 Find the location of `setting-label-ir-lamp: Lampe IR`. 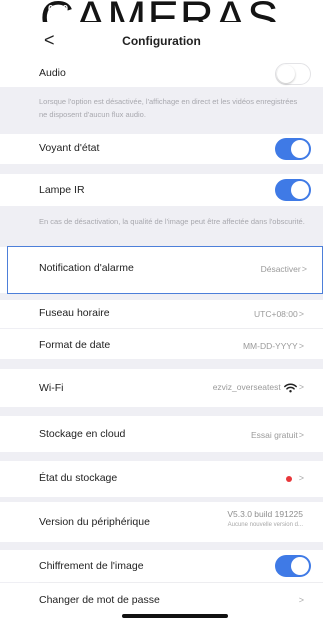

setting-label-ir-lamp: Lampe IR is located at coordinates (62, 190).